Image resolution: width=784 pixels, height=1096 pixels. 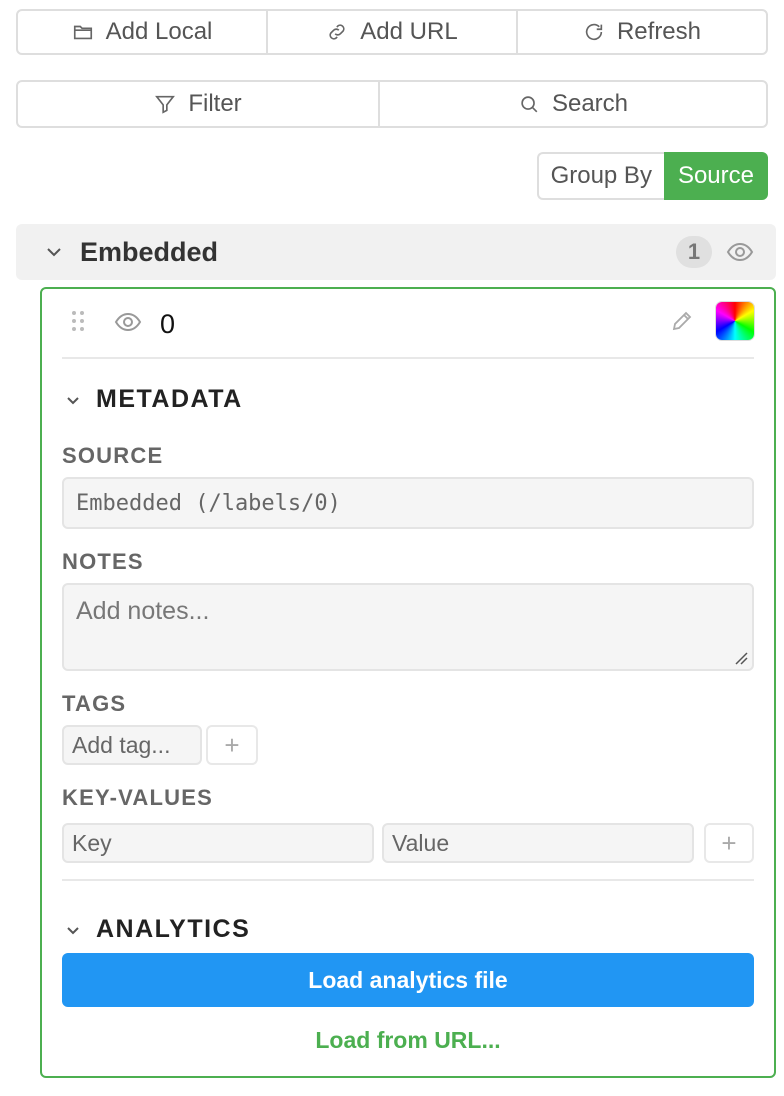 What do you see at coordinates (94, 703) in the screenshot?
I see `tags-label: TAGS` at bounding box center [94, 703].